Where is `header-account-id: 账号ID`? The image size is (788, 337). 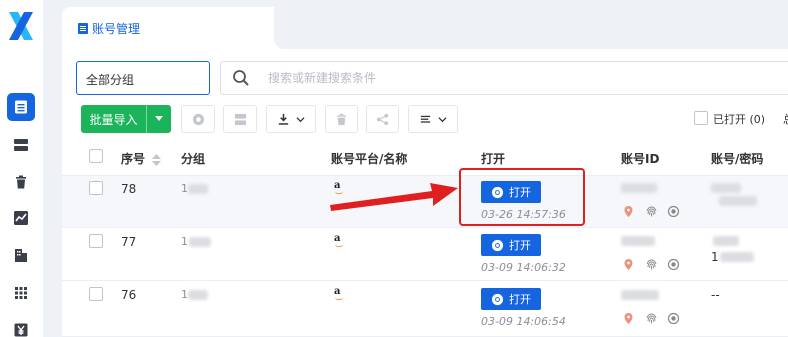 header-account-id: 账号ID is located at coordinates (640, 159).